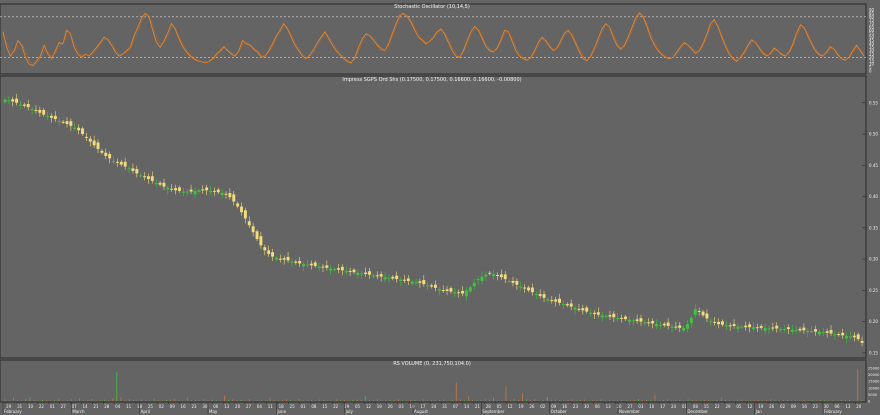 The height and width of the screenshot is (415, 880). What do you see at coordinates (629, 411) in the screenshot?
I see `x-month-label: November` at bounding box center [629, 411].